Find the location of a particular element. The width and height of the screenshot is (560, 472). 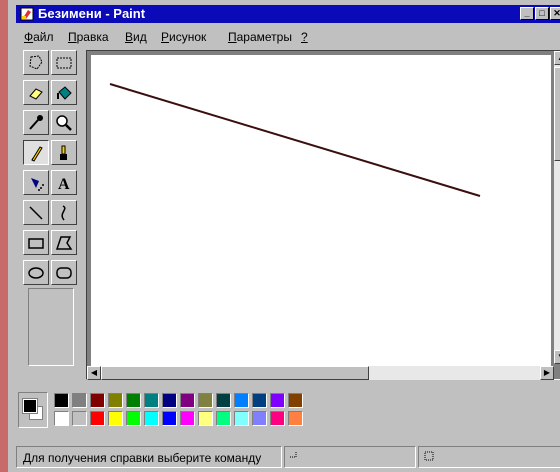

free-form-select-icon is located at coordinates (36, 62).